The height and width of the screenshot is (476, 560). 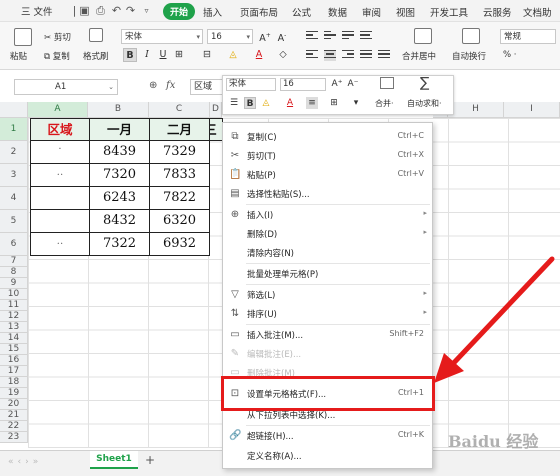 What do you see at coordinates (528, 36) in the screenshot?
I see `number-format-select: 常规` at bounding box center [528, 36].